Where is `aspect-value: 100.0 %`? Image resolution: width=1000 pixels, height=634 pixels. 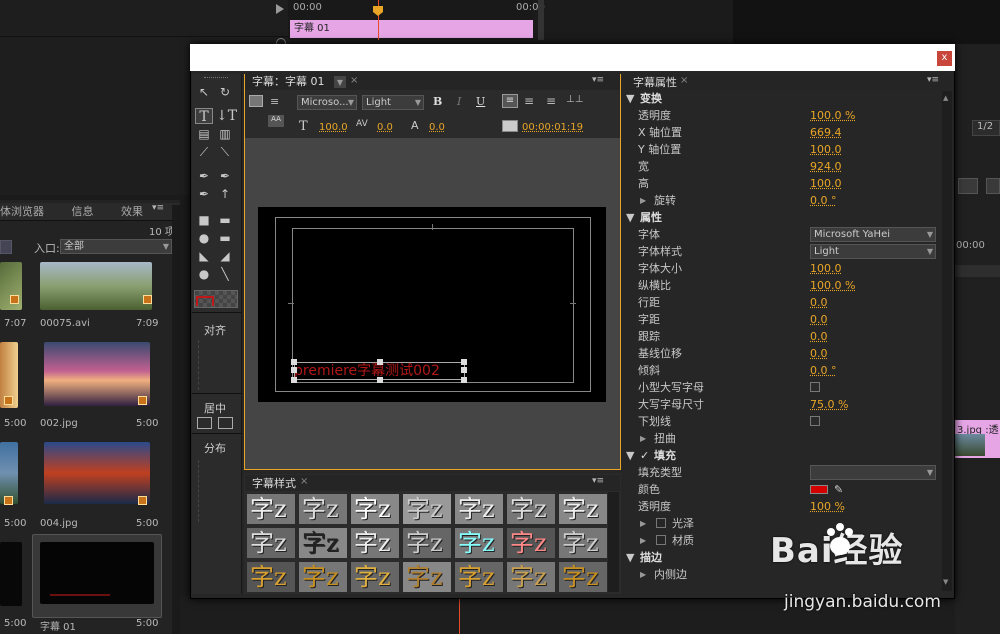
aspect-value: 100.0 % is located at coordinates (832, 285).